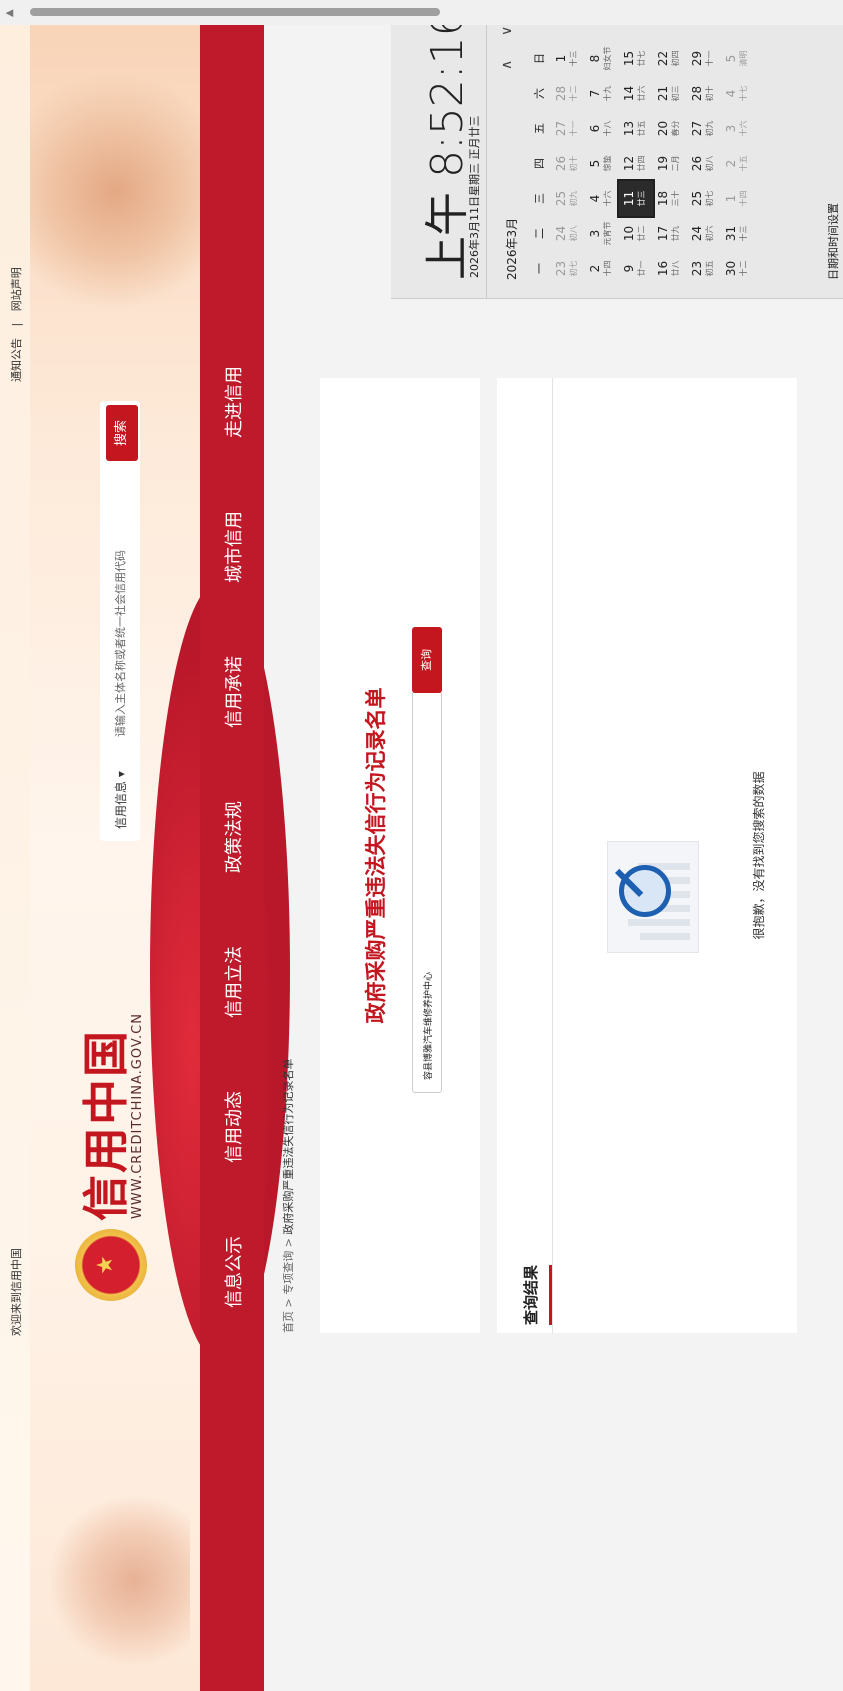 The width and height of the screenshot is (843, 1691). I want to click on chevron-down-icon: ∨, so click(507, 31).